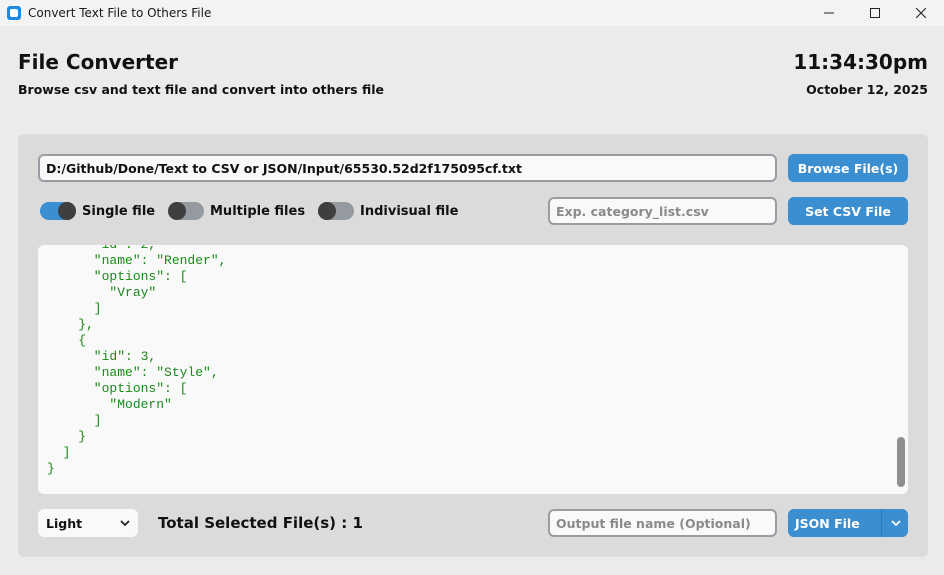  I want to click on multiple-files-toggle: Multiple files, so click(236, 211).